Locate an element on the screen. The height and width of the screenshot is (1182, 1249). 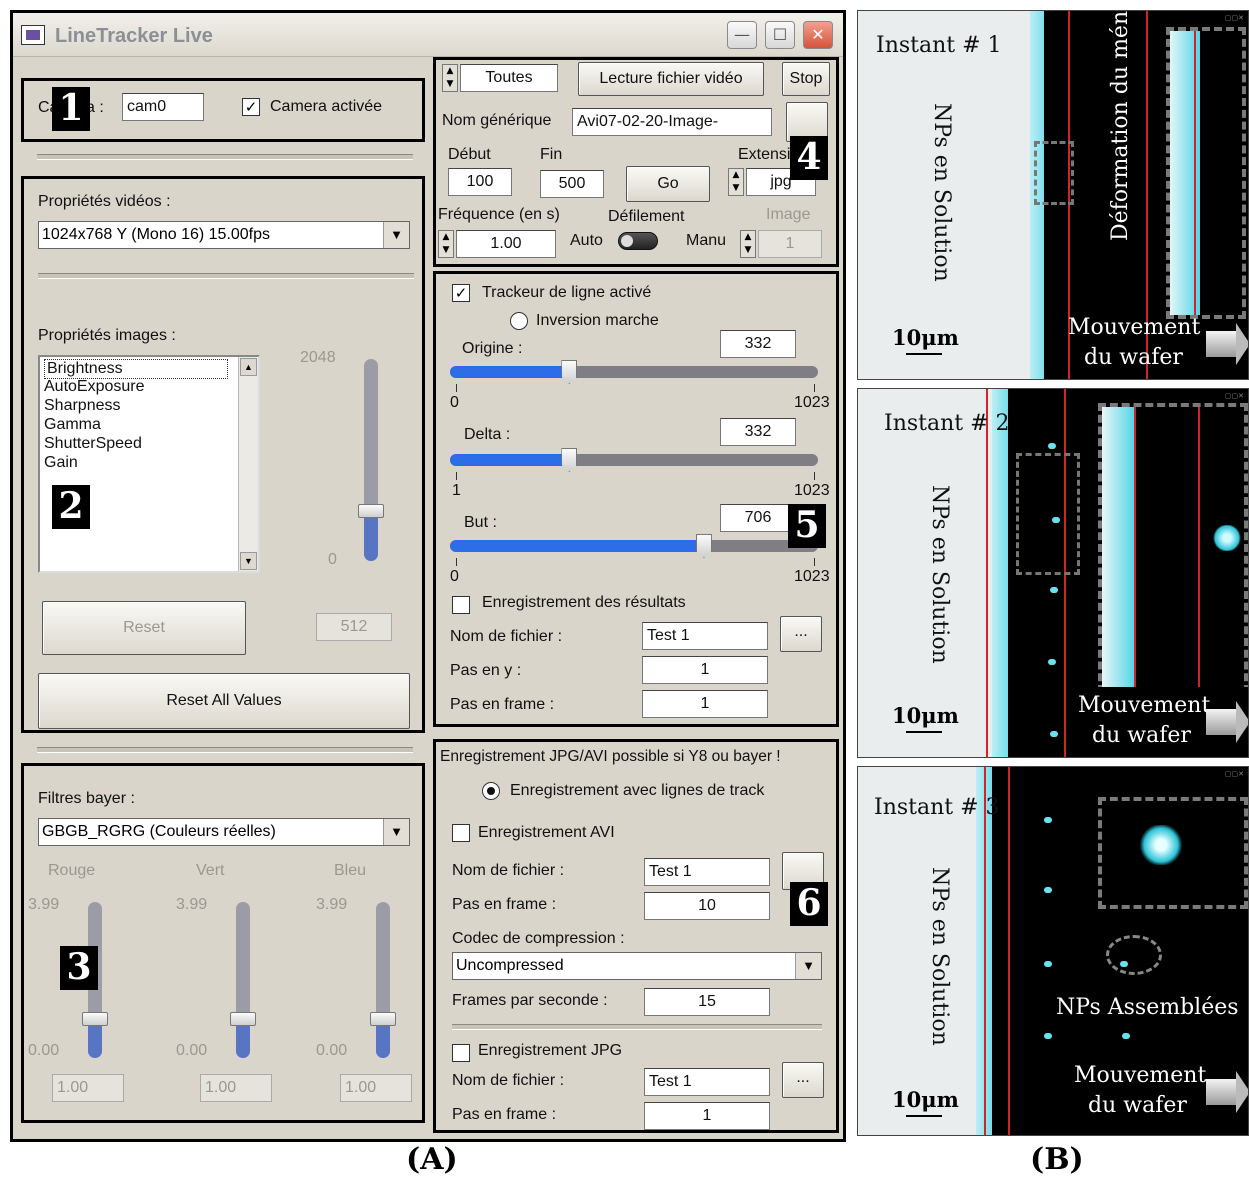
list-item: Brightness is located at coordinates (136, 369).